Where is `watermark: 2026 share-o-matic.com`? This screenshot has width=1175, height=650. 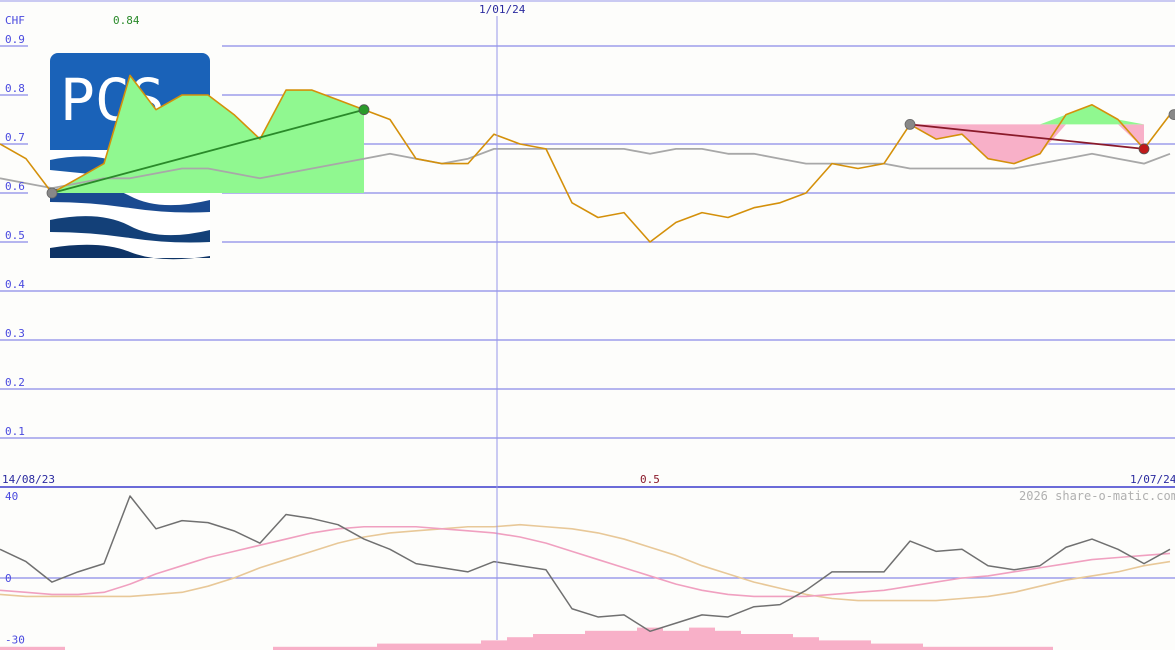
watermark: 2026 share-o-matic.com is located at coordinates (1097, 496).